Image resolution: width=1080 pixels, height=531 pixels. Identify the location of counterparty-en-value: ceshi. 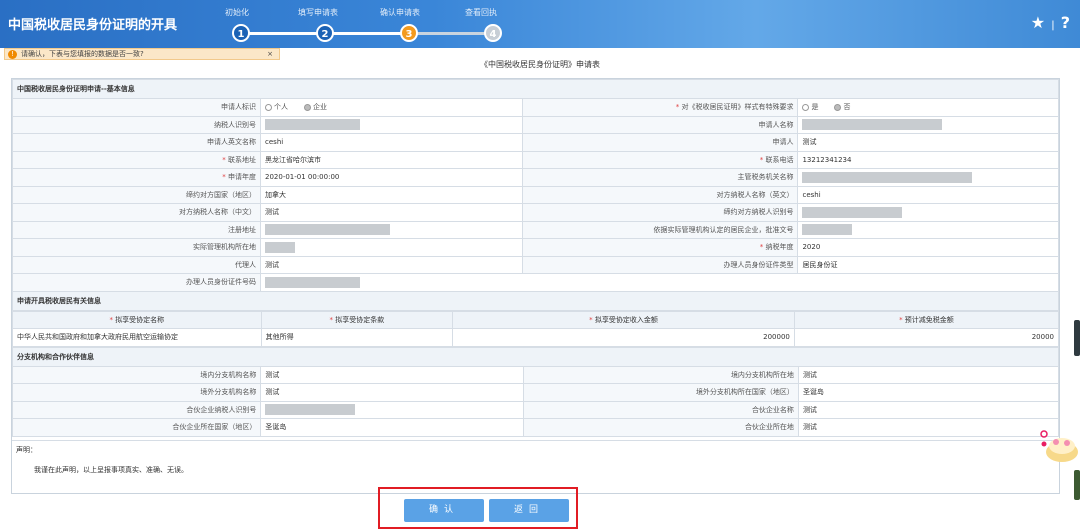
(928, 194).